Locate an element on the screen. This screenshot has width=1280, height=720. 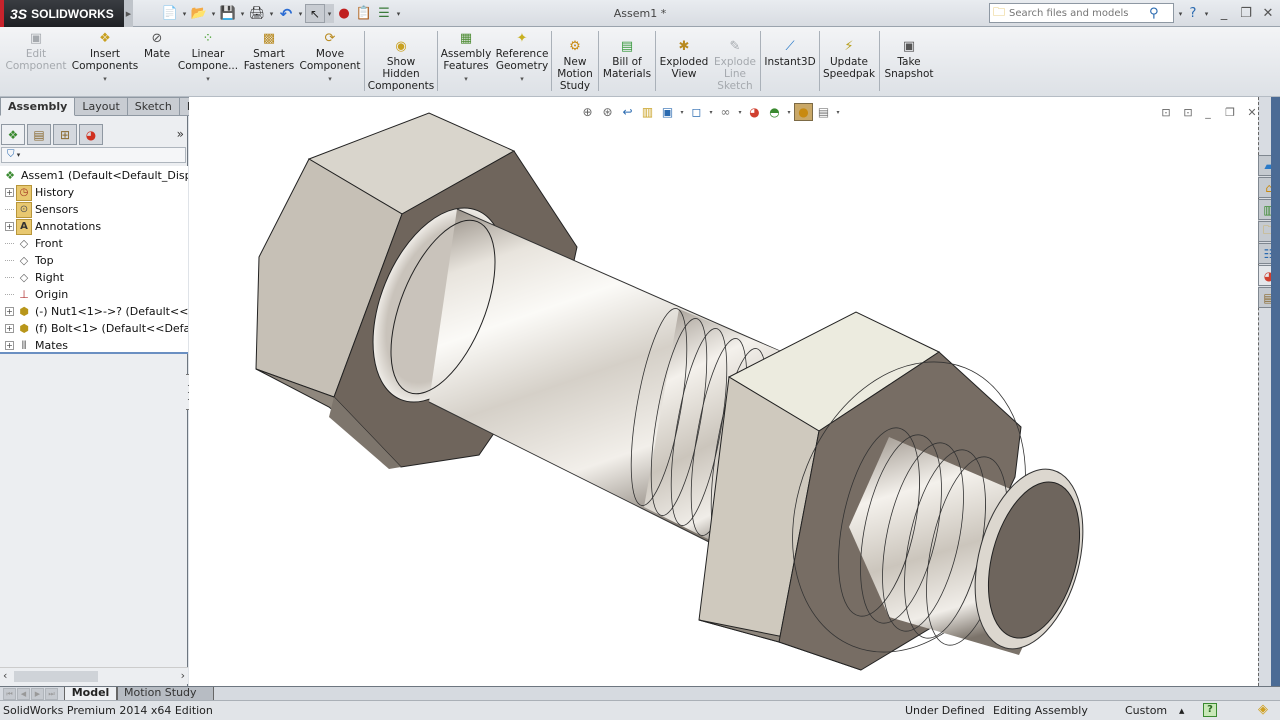
open-dropdown: ▾ is located at coordinates (213, 13).